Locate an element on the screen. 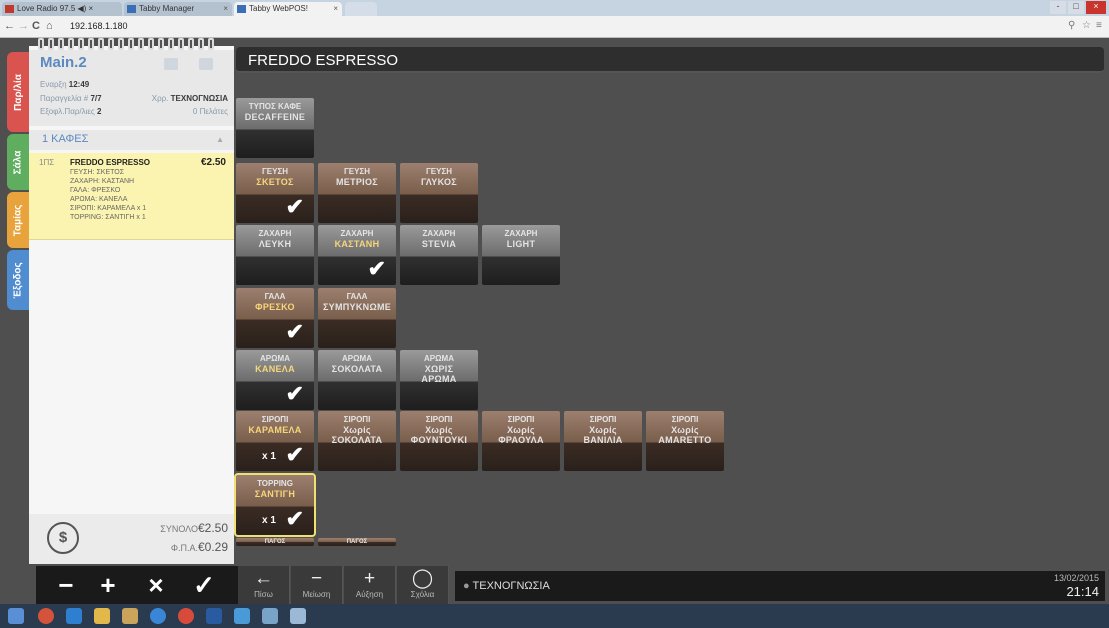 The width and height of the screenshot is (1109, 628). tab-audio-icon: ◀) × is located at coordinates (86, 8).